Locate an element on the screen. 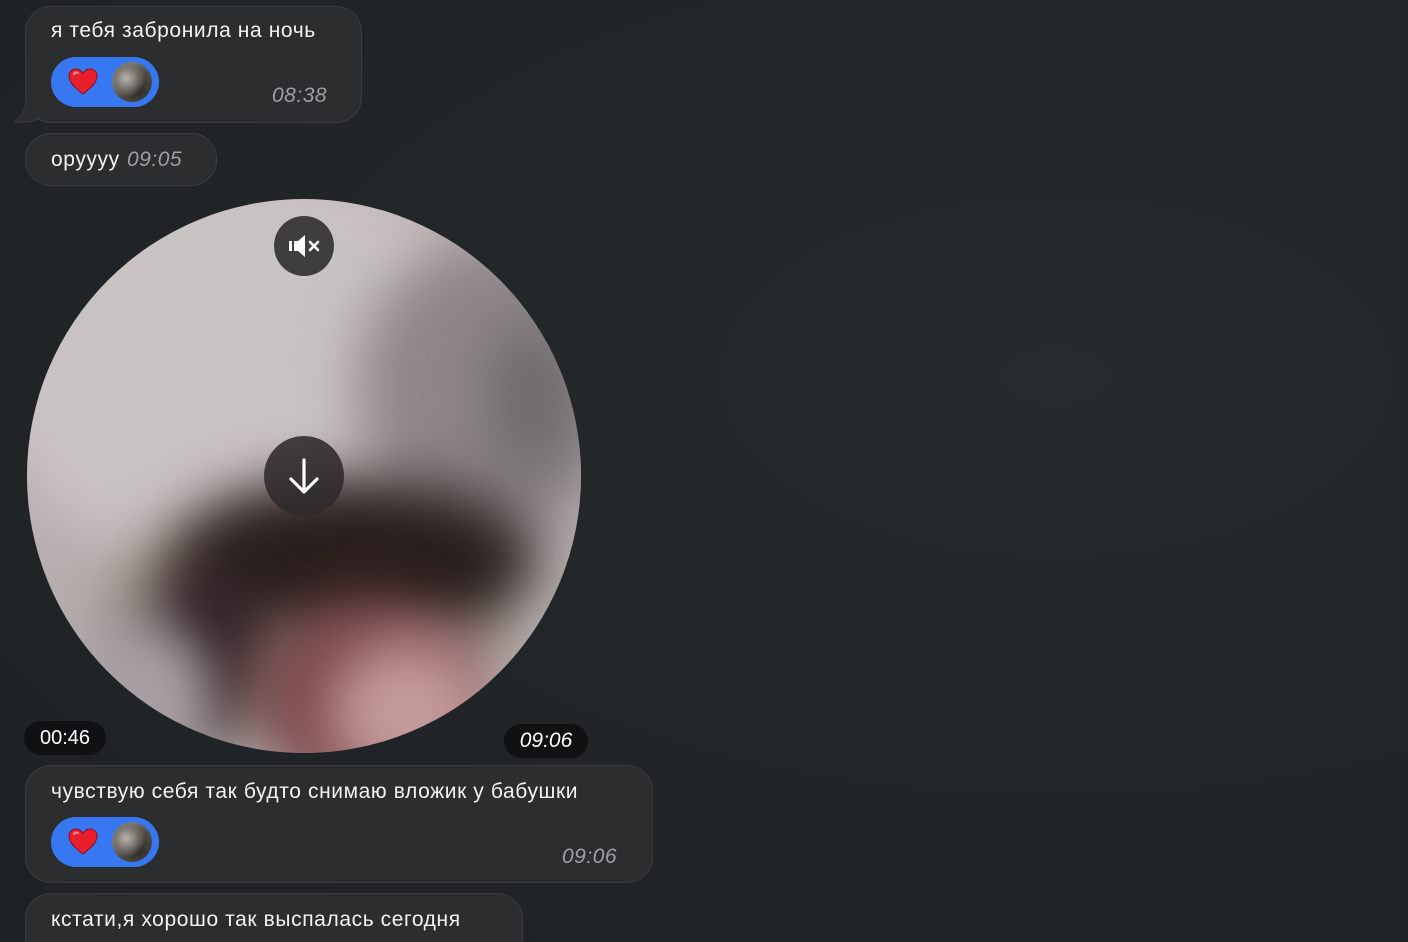  arrow-down-icon is located at coordinates (304, 476).